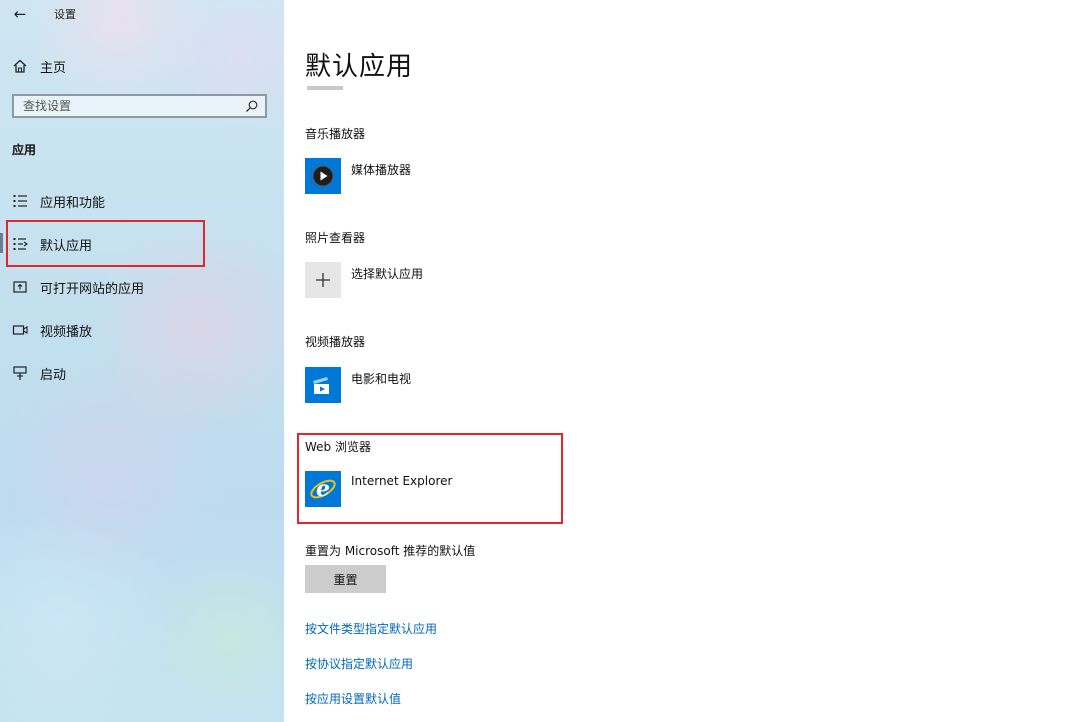 Image resolution: width=1080 pixels, height=722 pixels. What do you see at coordinates (353, 698) in the screenshot?
I see `link-defaults-by-app: 按应用设置默认值` at bounding box center [353, 698].